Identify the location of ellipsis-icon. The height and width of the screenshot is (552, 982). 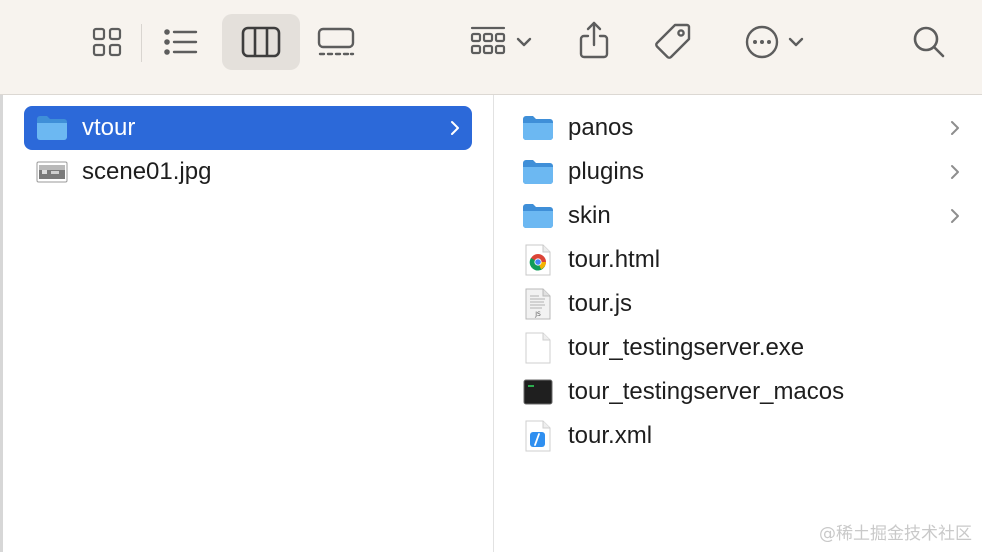
(762, 42).